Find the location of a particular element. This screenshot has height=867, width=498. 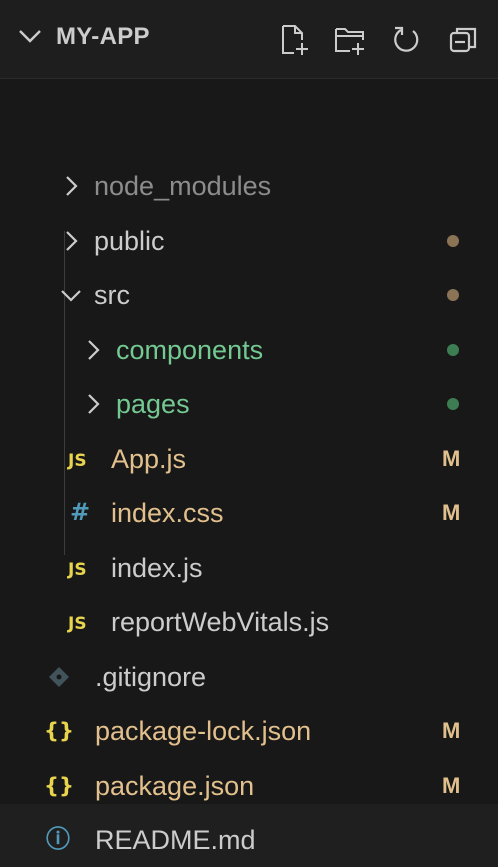

collapse-all-button is located at coordinates (464, 40).